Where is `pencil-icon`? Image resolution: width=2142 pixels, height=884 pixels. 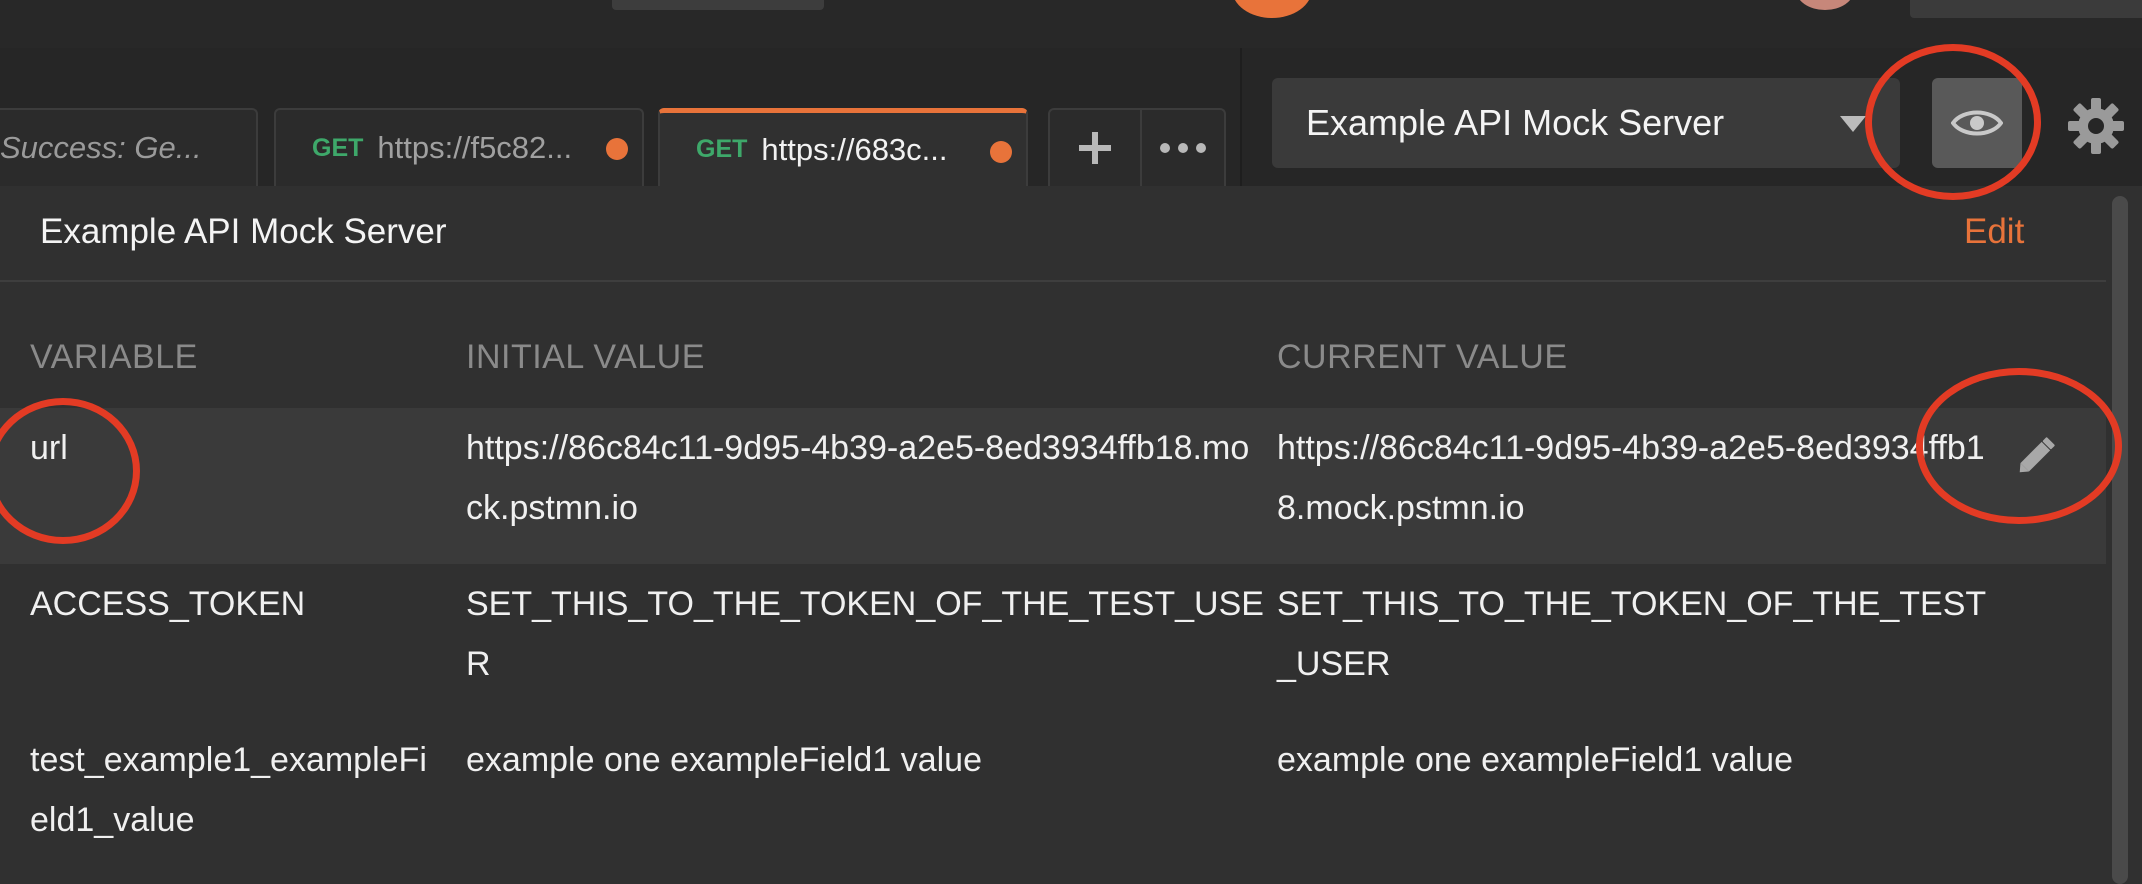
pencil-icon is located at coordinates (2036, 456).